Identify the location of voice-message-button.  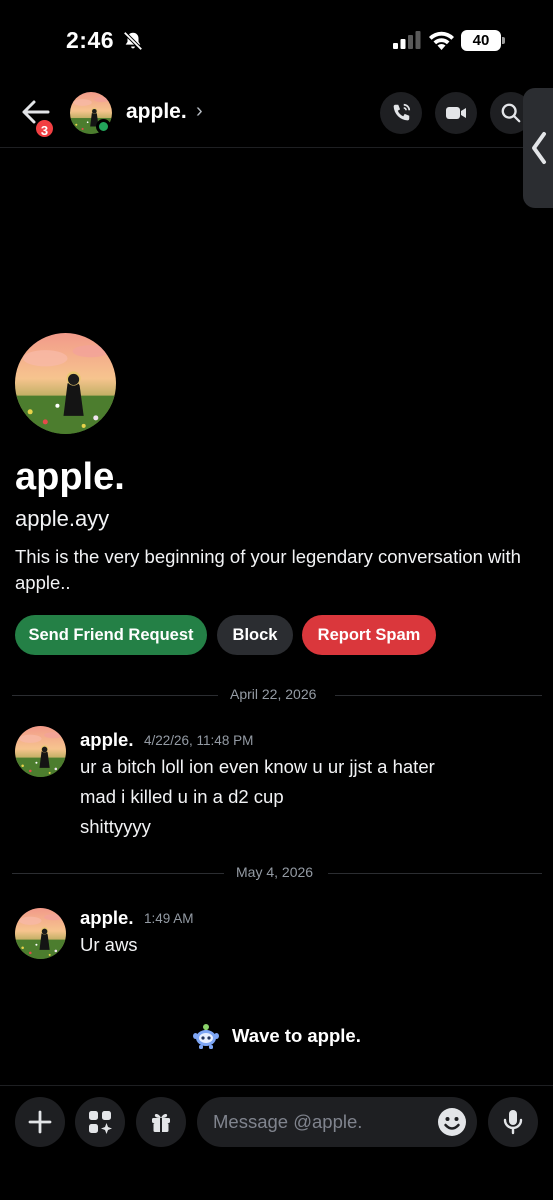
(513, 1122).